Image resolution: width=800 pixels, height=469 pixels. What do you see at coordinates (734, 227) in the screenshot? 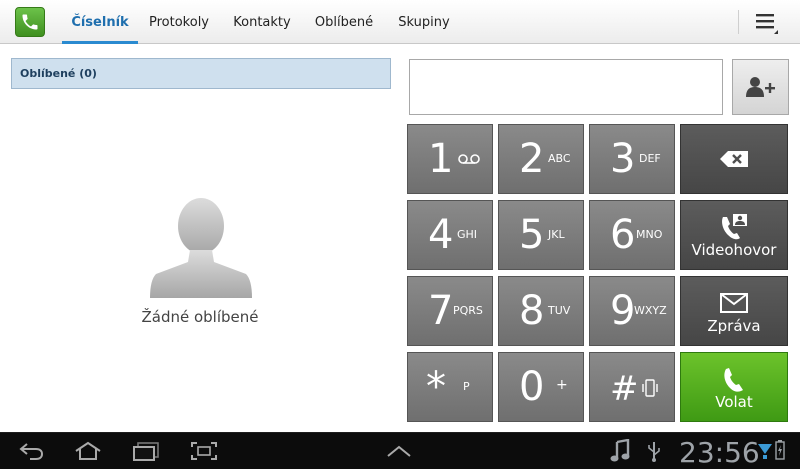
I see `video-call-icon` at bounding box center [734, 227].